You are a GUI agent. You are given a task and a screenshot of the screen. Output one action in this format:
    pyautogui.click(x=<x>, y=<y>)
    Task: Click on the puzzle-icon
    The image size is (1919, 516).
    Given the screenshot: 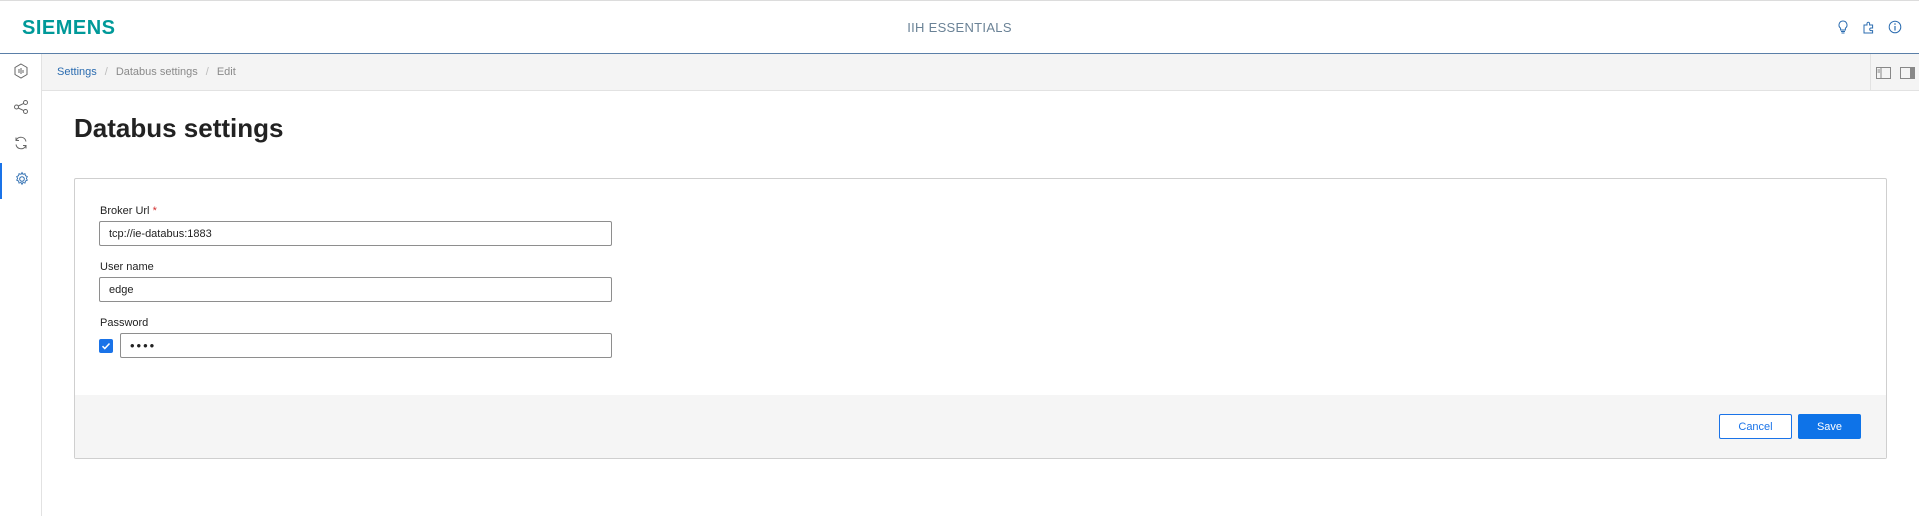 What is the action you would take?
    pyautogui.click(x=1869, y=27)
    